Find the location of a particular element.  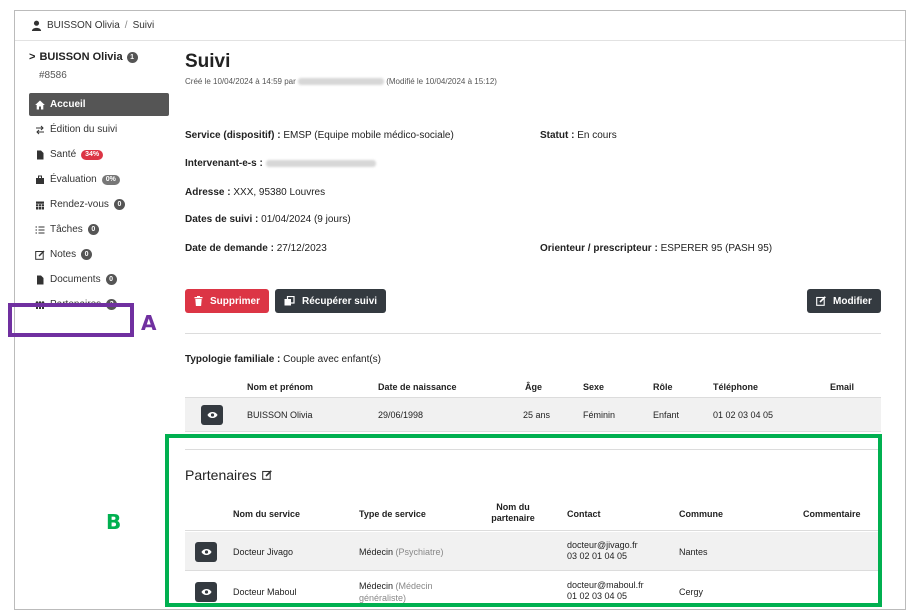

eye-icon is located at coordinates (212, 415).